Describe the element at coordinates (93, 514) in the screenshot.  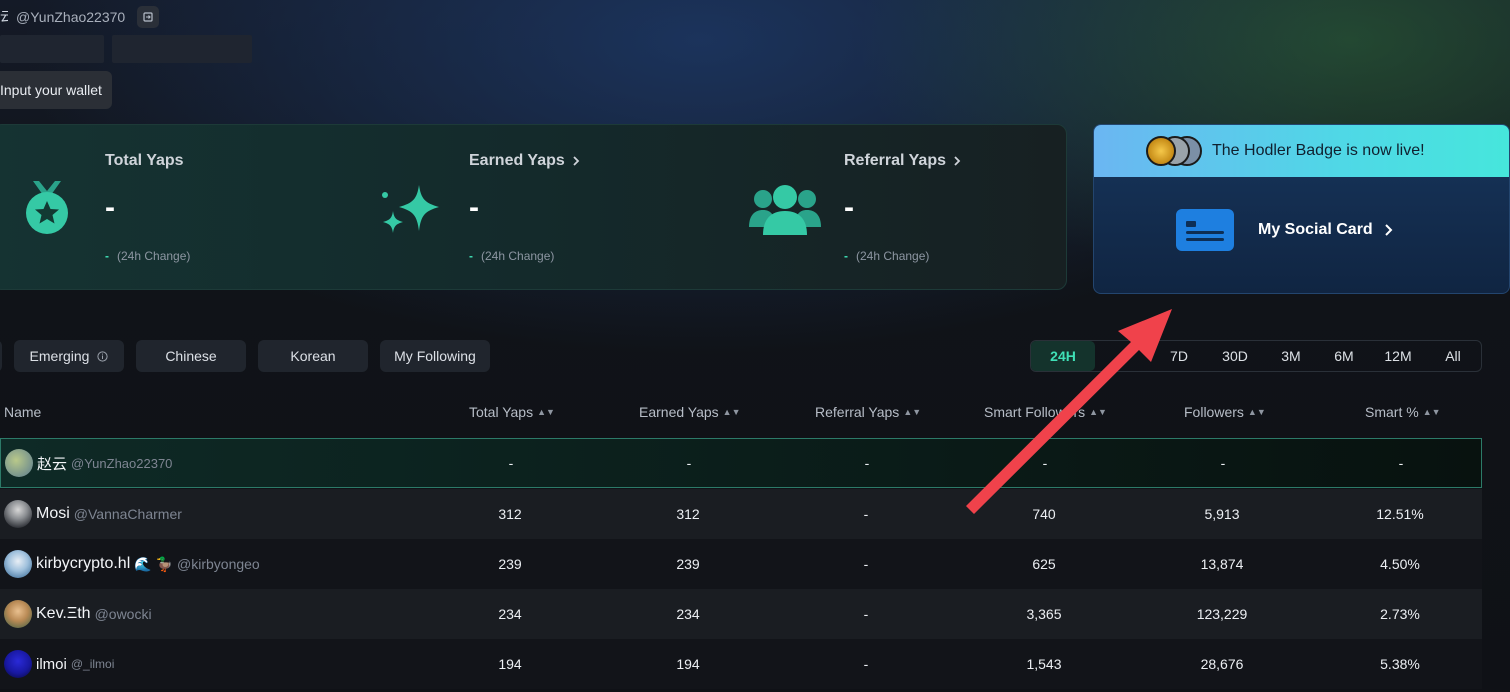
I see `user-cell: Mosi @VannaCharmer` at that location.